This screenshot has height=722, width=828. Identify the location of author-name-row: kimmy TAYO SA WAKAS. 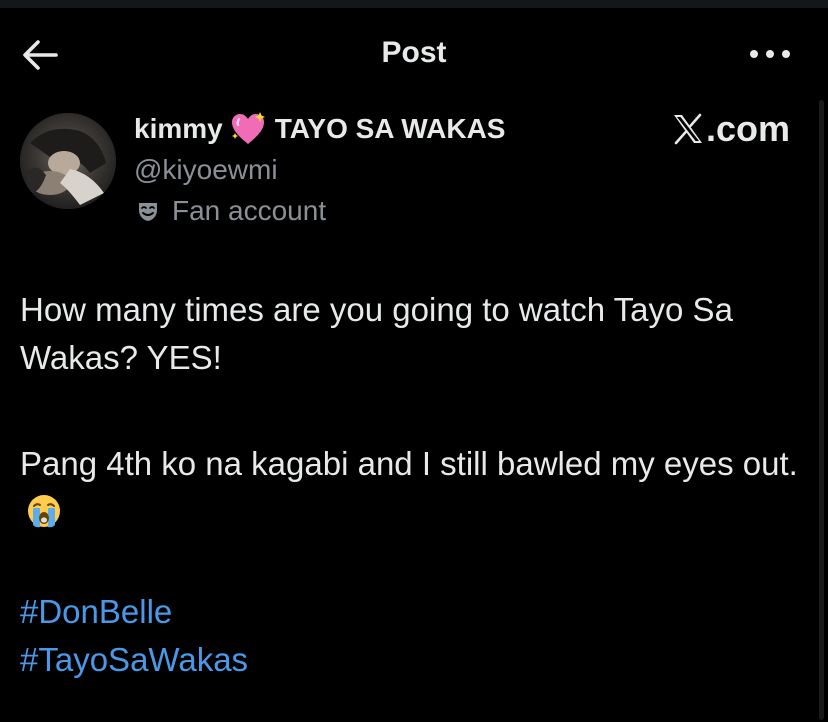
(320, 129).